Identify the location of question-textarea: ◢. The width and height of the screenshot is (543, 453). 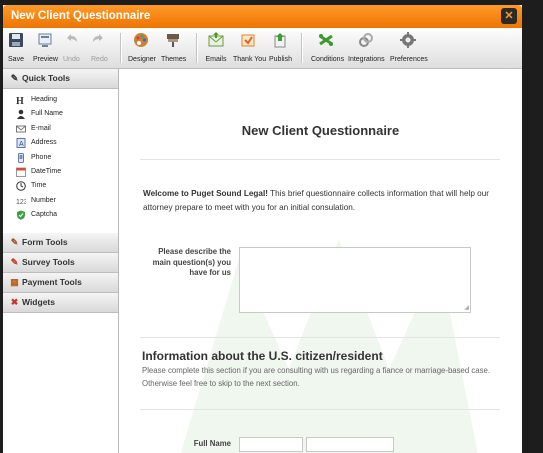
(355, 280).